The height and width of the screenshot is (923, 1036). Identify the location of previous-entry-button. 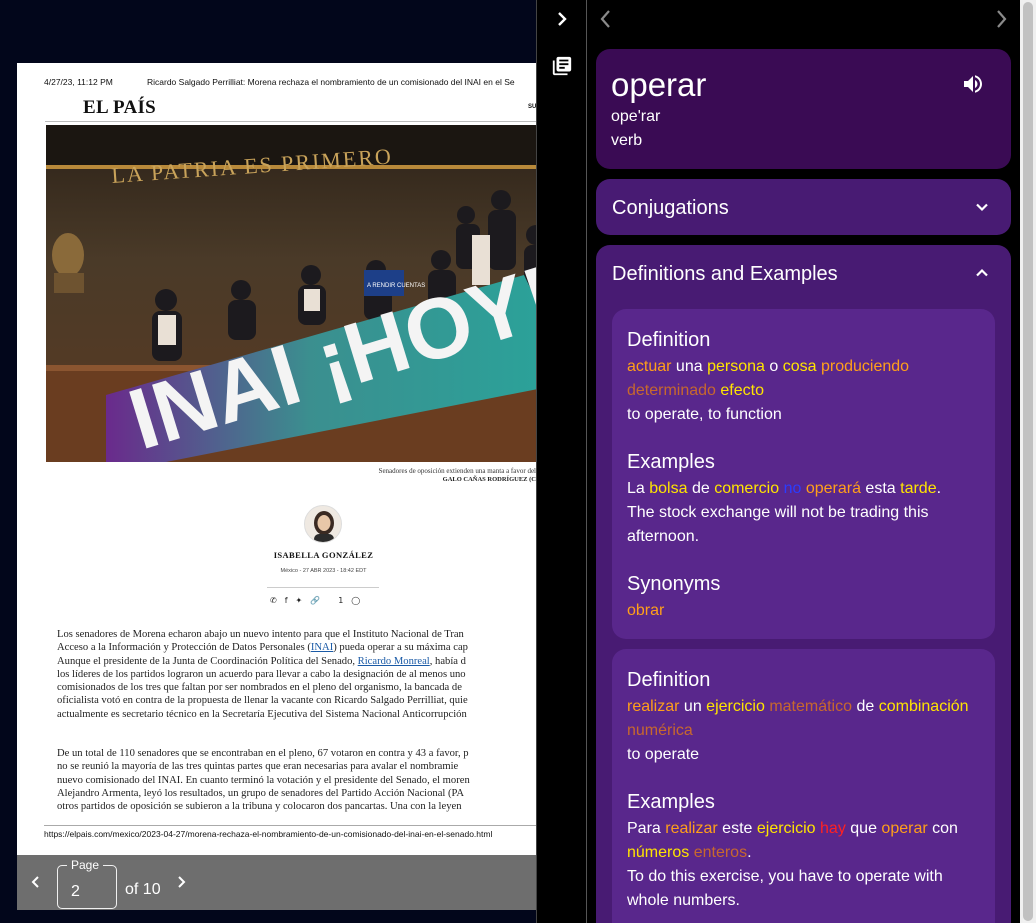
(606, 19).